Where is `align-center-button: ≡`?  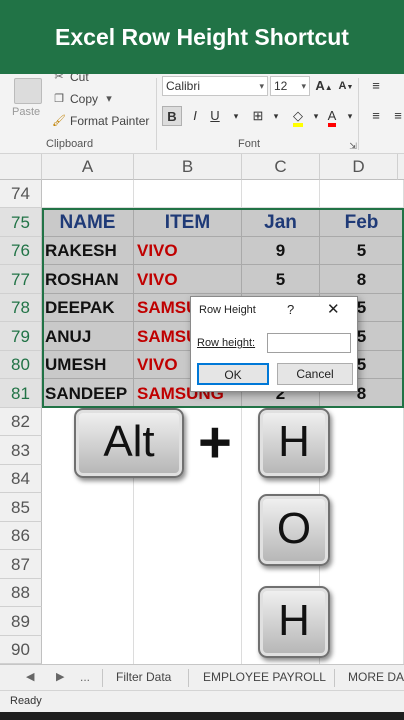 align-center-button: ≡ is located at coordinates (396, 116).